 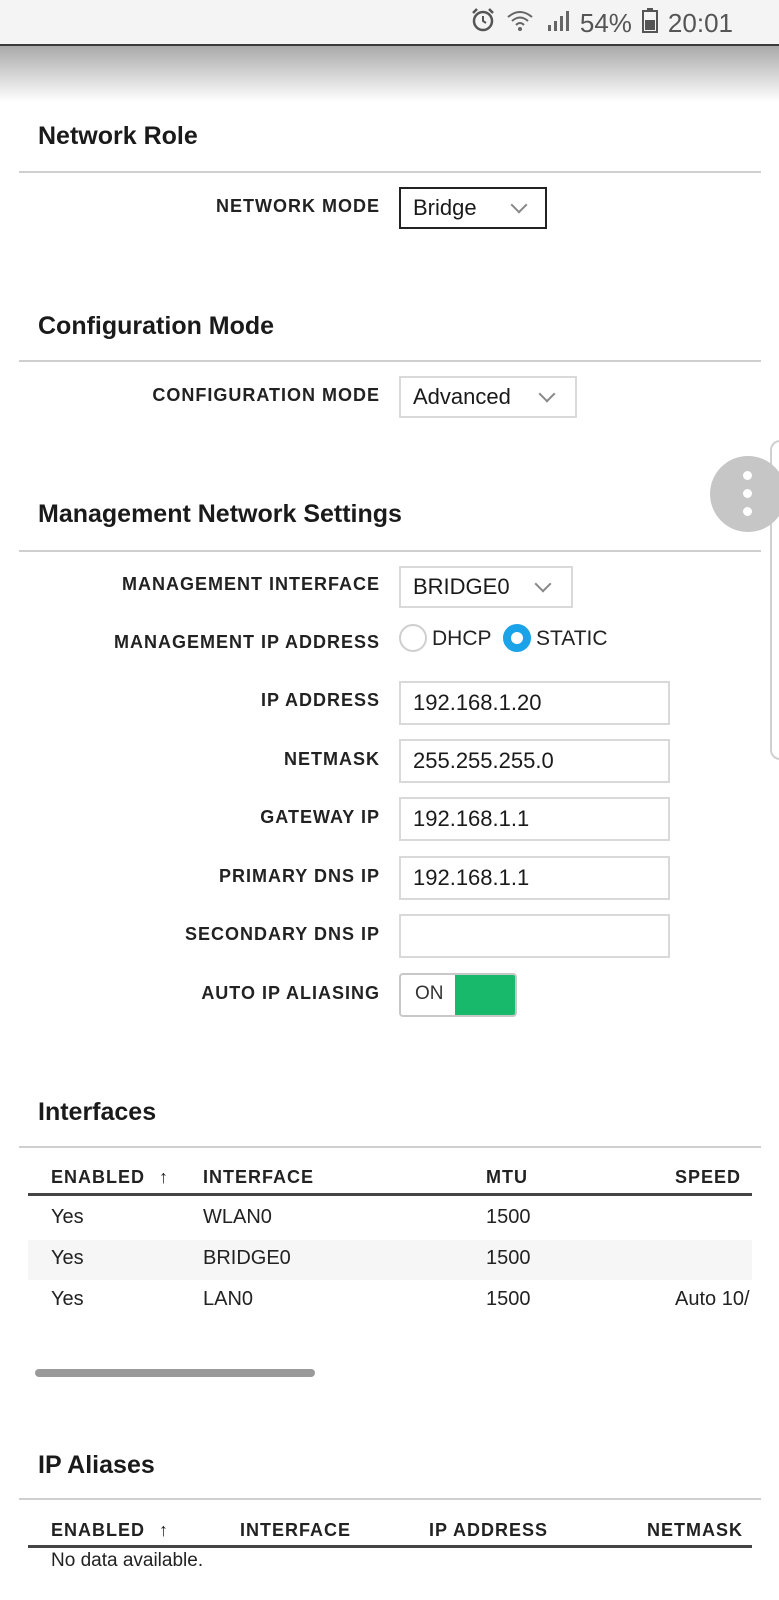 What do you see at coordinates (534, 936) in the screenshot?
I see `secondary-dns-input` at bounding box center [534, 936].